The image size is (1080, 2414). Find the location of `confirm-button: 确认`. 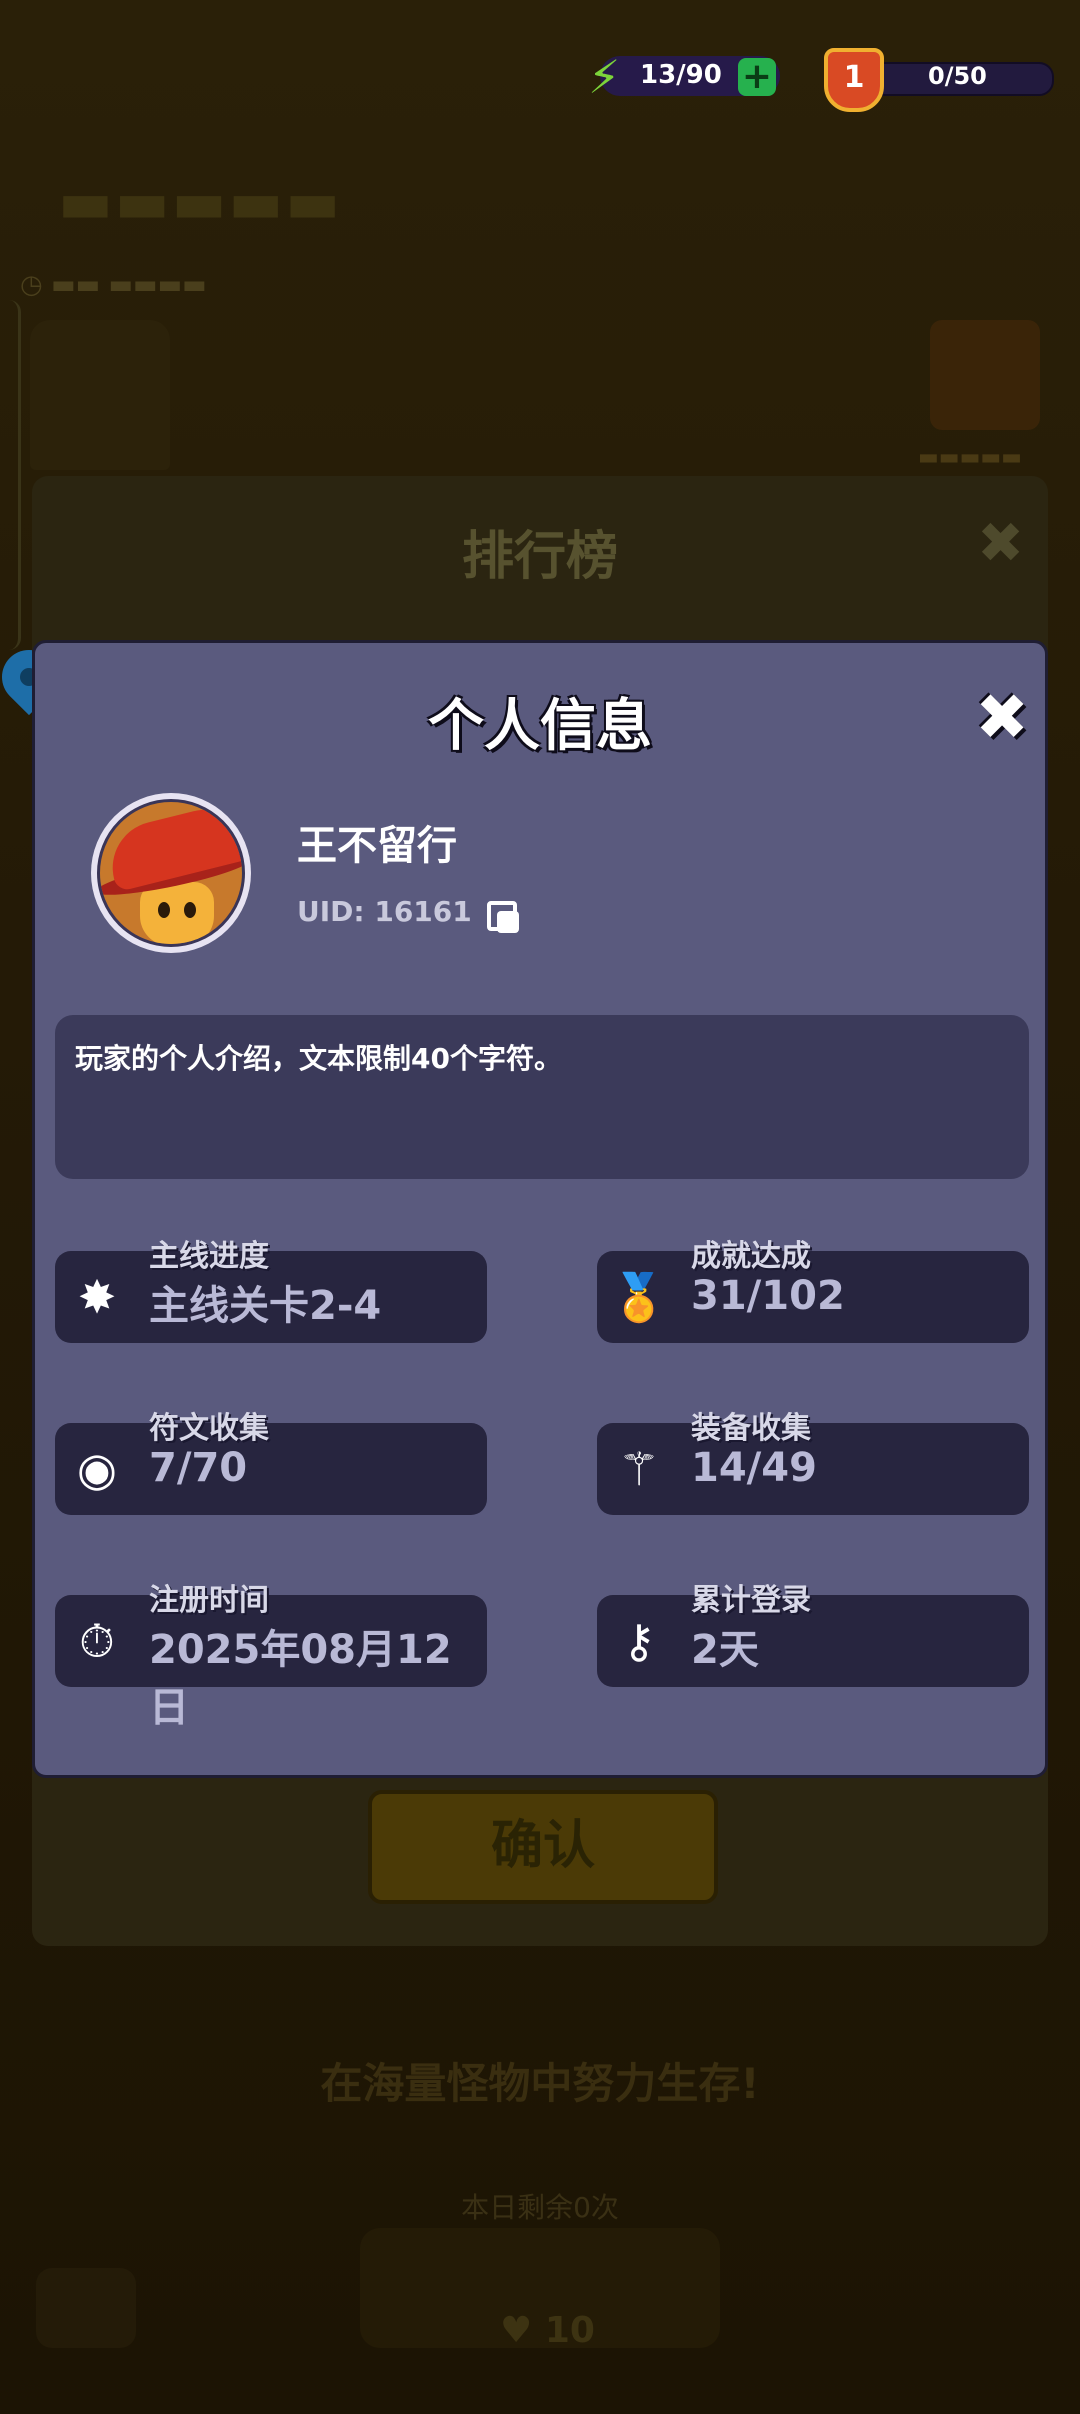

confirm-button: 确认 is located at coordinates (543, 1847).